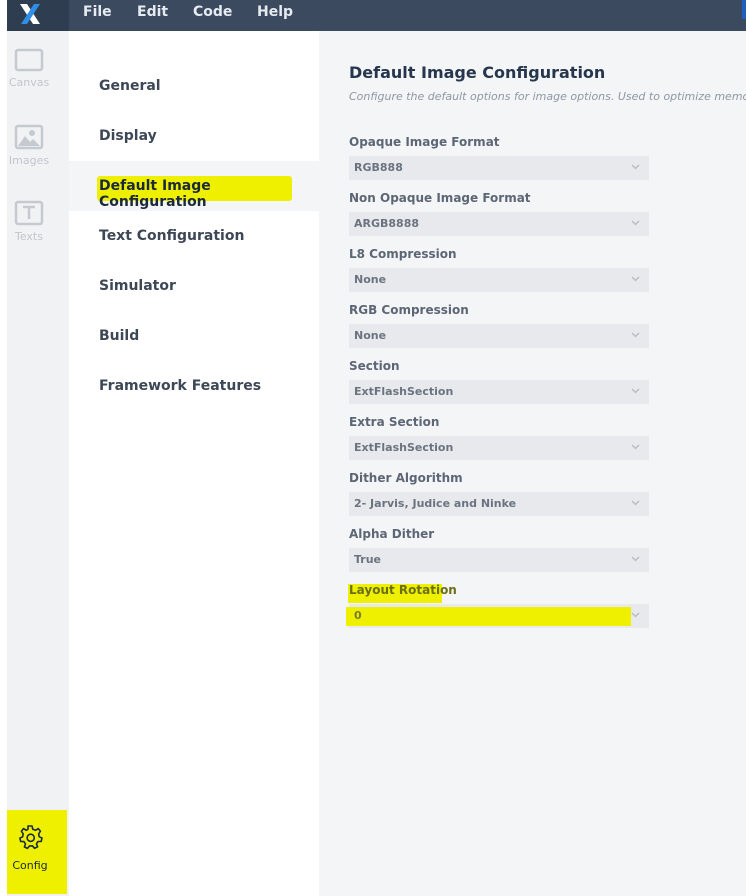  Describe the element at coordinates (29, 236) in the screenshot. I see `rail-item-label: Texts` at that location.